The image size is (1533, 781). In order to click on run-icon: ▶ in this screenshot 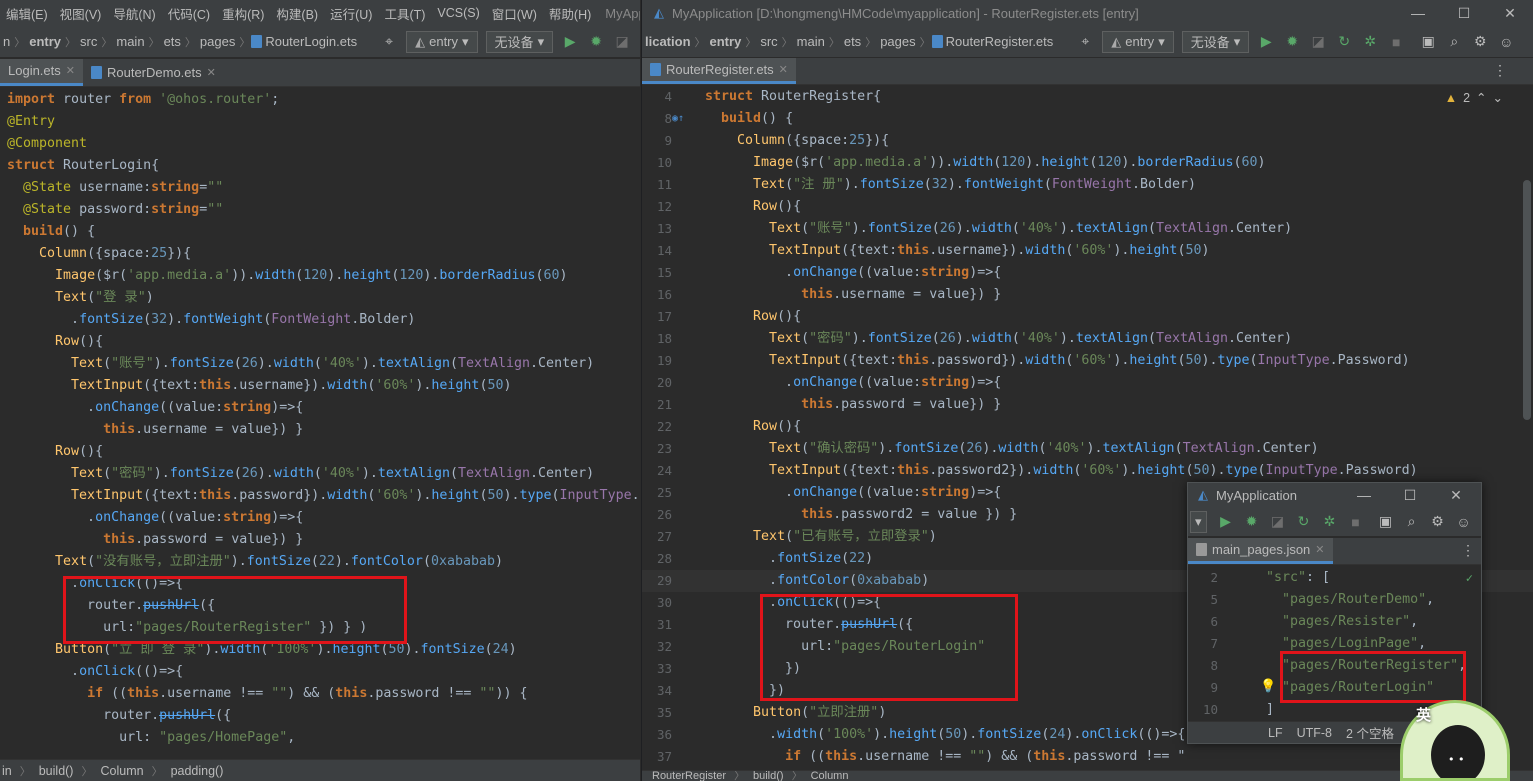, I will do `click(1266, 42)`.